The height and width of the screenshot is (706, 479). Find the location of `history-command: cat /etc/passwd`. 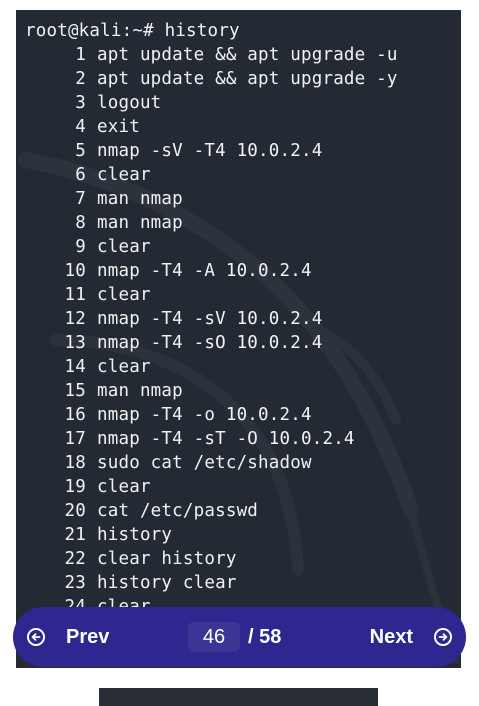

history-command: cat /etc/passwd is located at coordinates (178, 511).